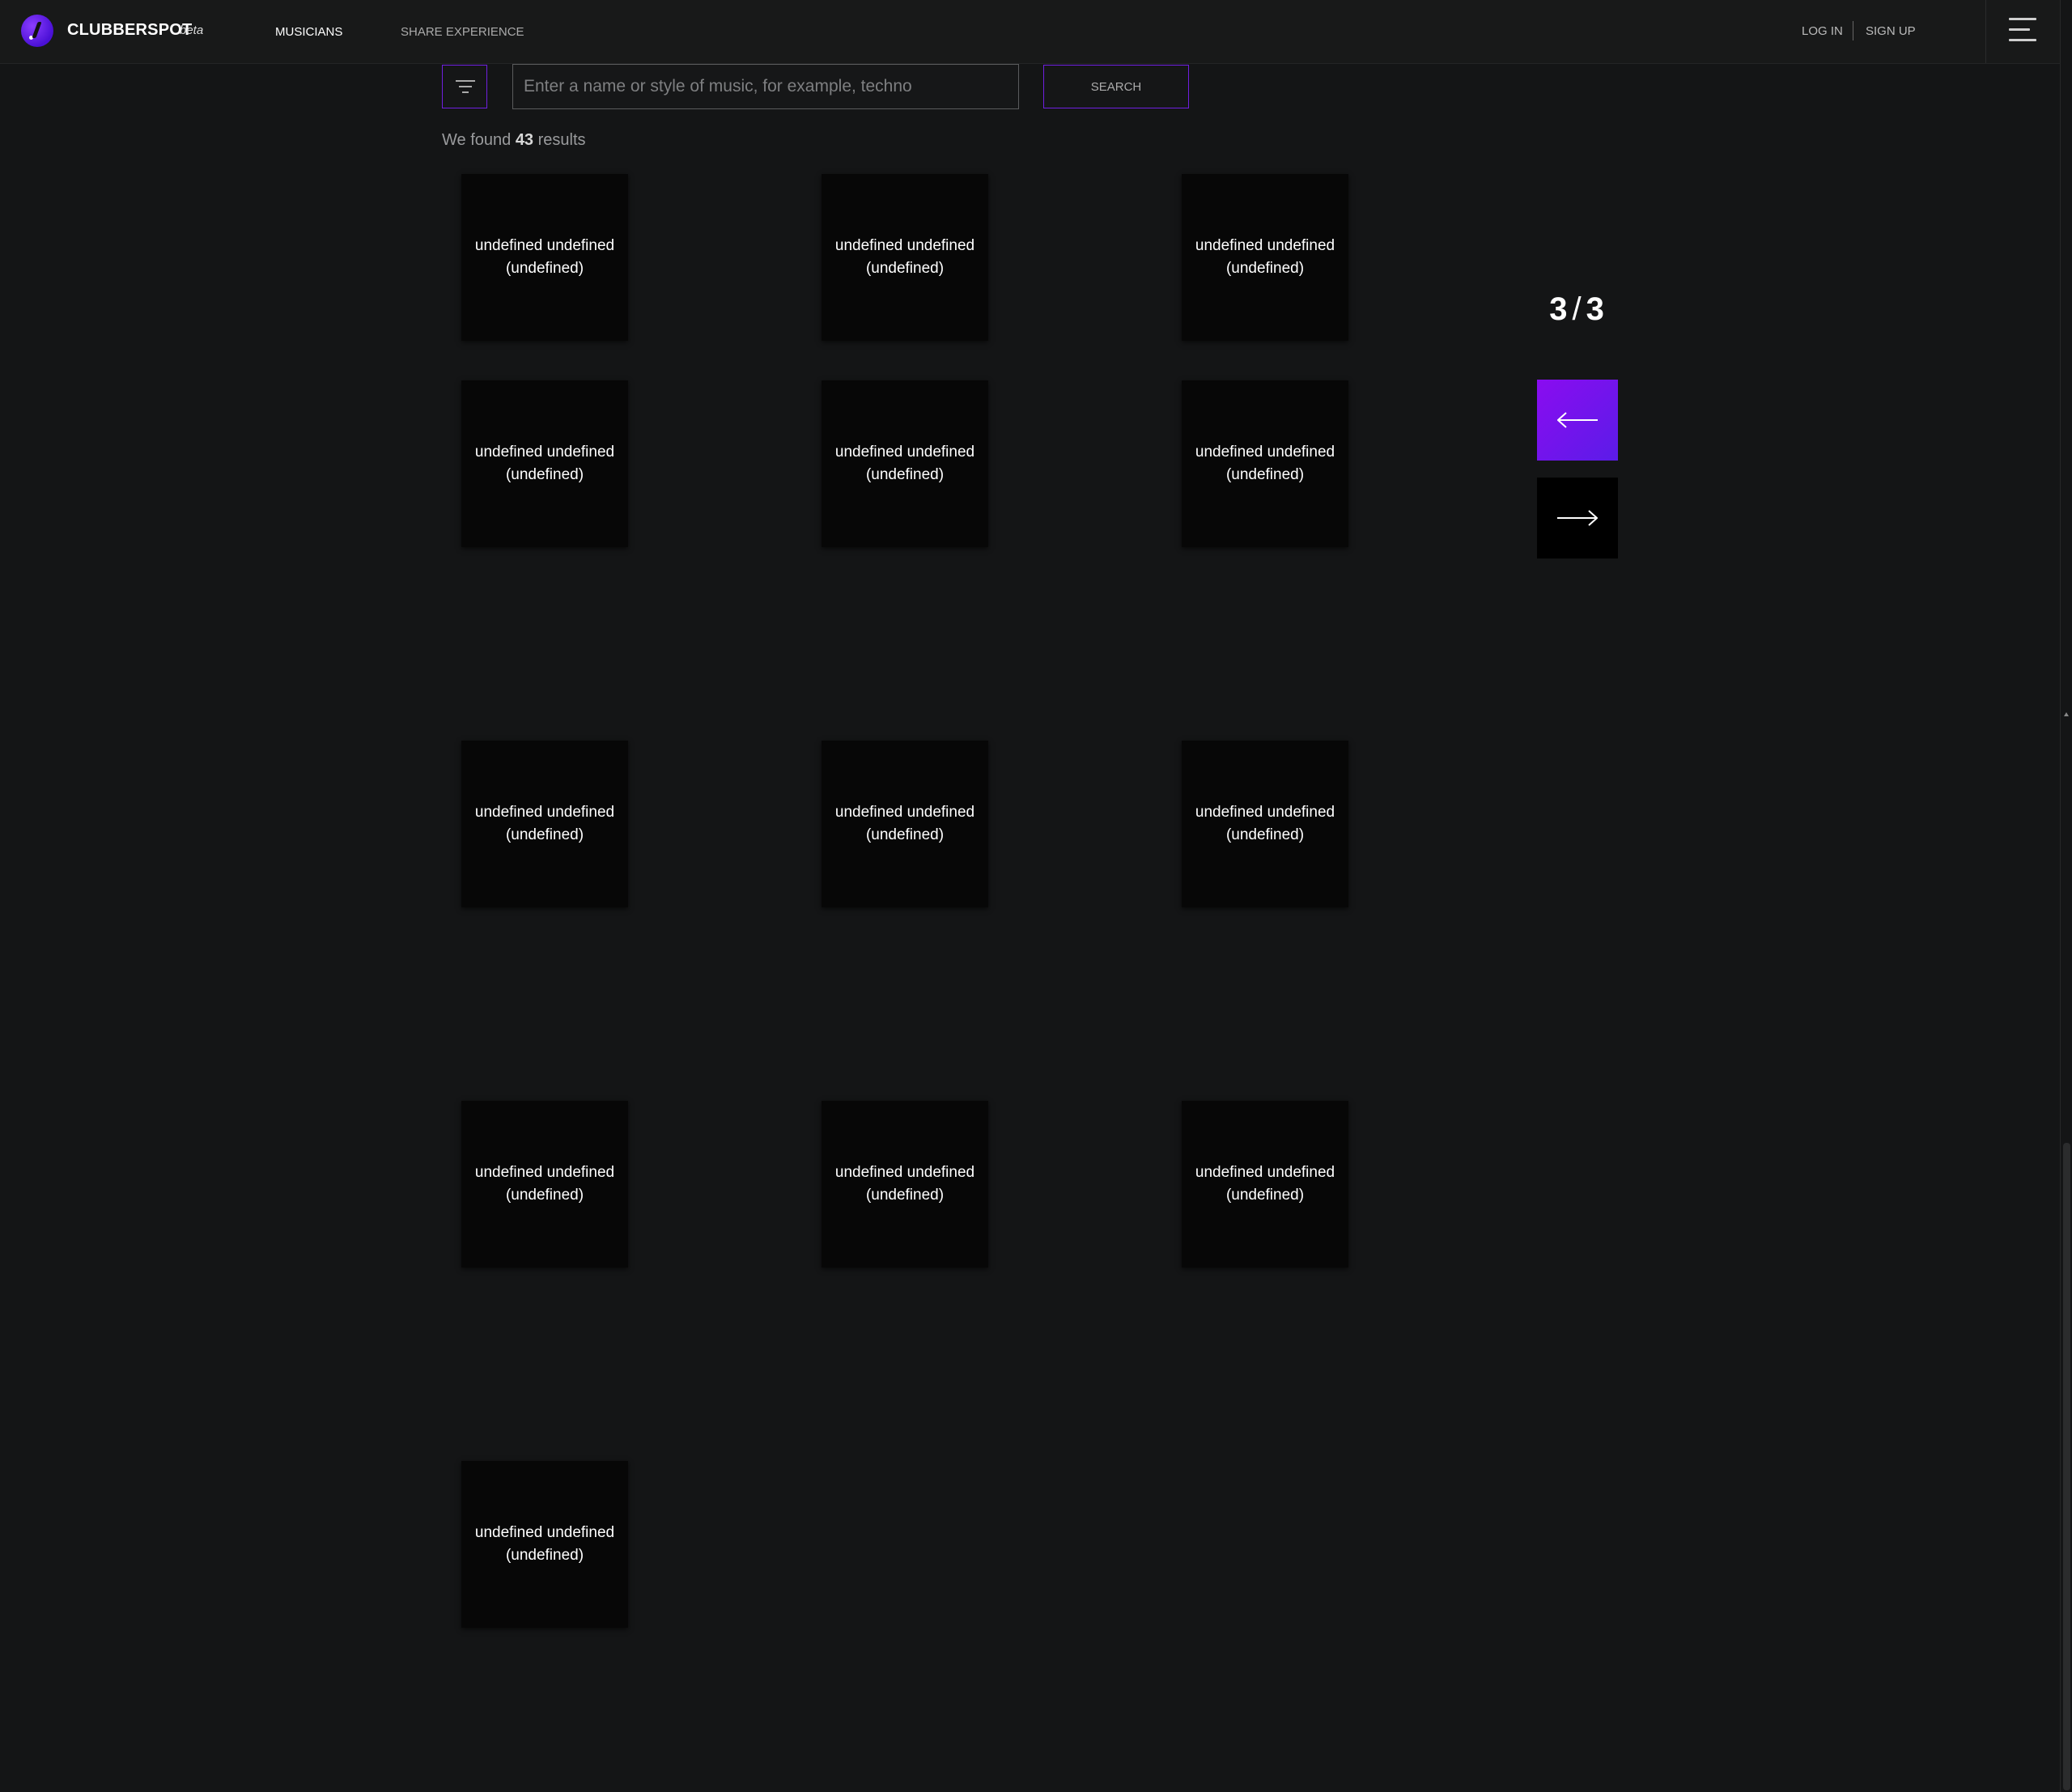  Describe the element at coordinates (1891, 31) in the screenshot. I see `signup-link: SIGN UP` at that location.